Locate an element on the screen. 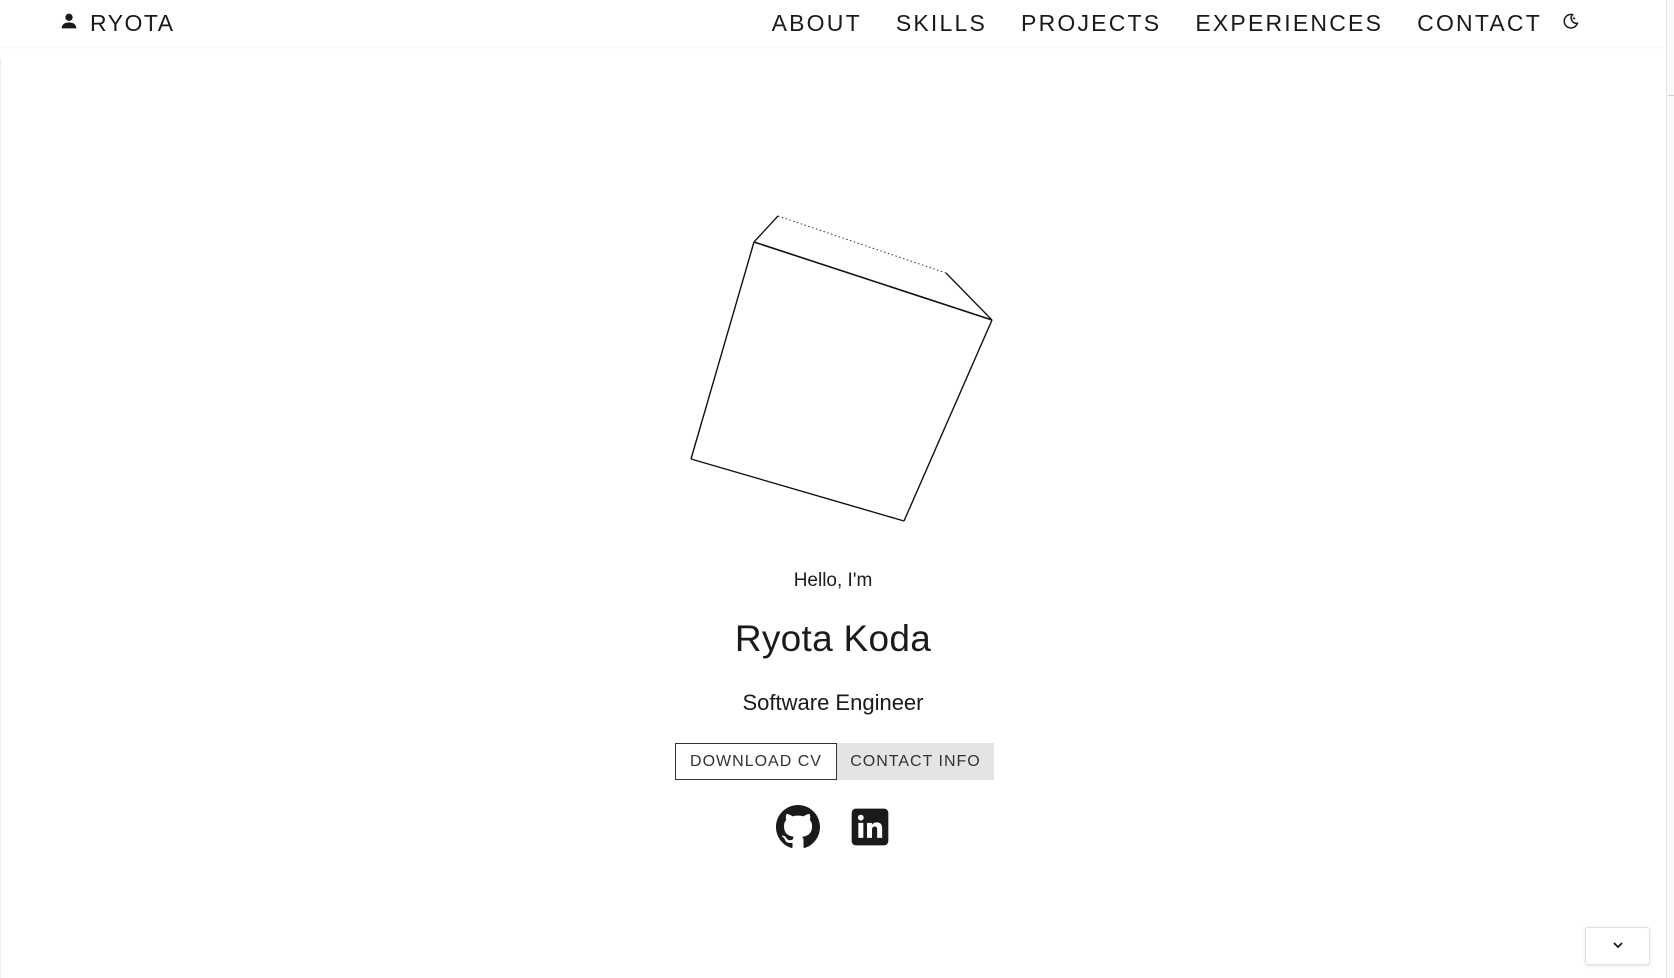 This screenshot has width=1674, height=978. linkedin-link is located at coordinates (870, 829).